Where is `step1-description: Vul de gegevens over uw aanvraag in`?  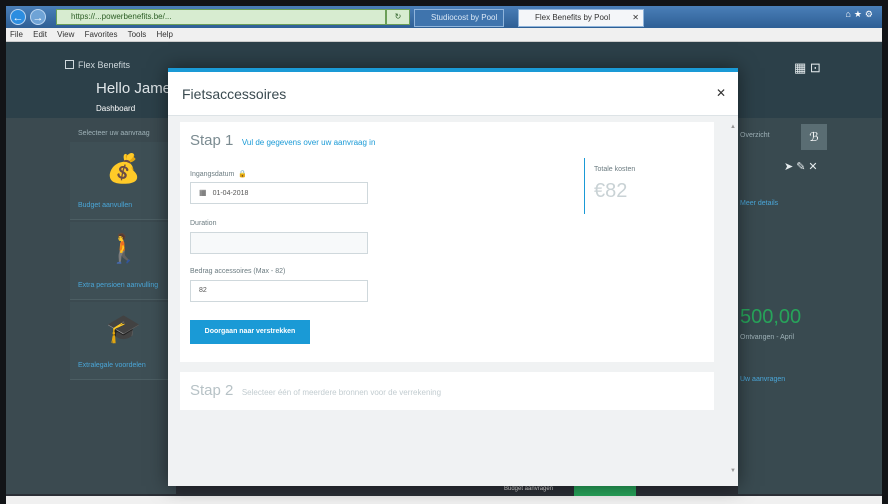
step1-description: Vul de gegevens over uw aanvraag in is located at coordinates (308, 142).